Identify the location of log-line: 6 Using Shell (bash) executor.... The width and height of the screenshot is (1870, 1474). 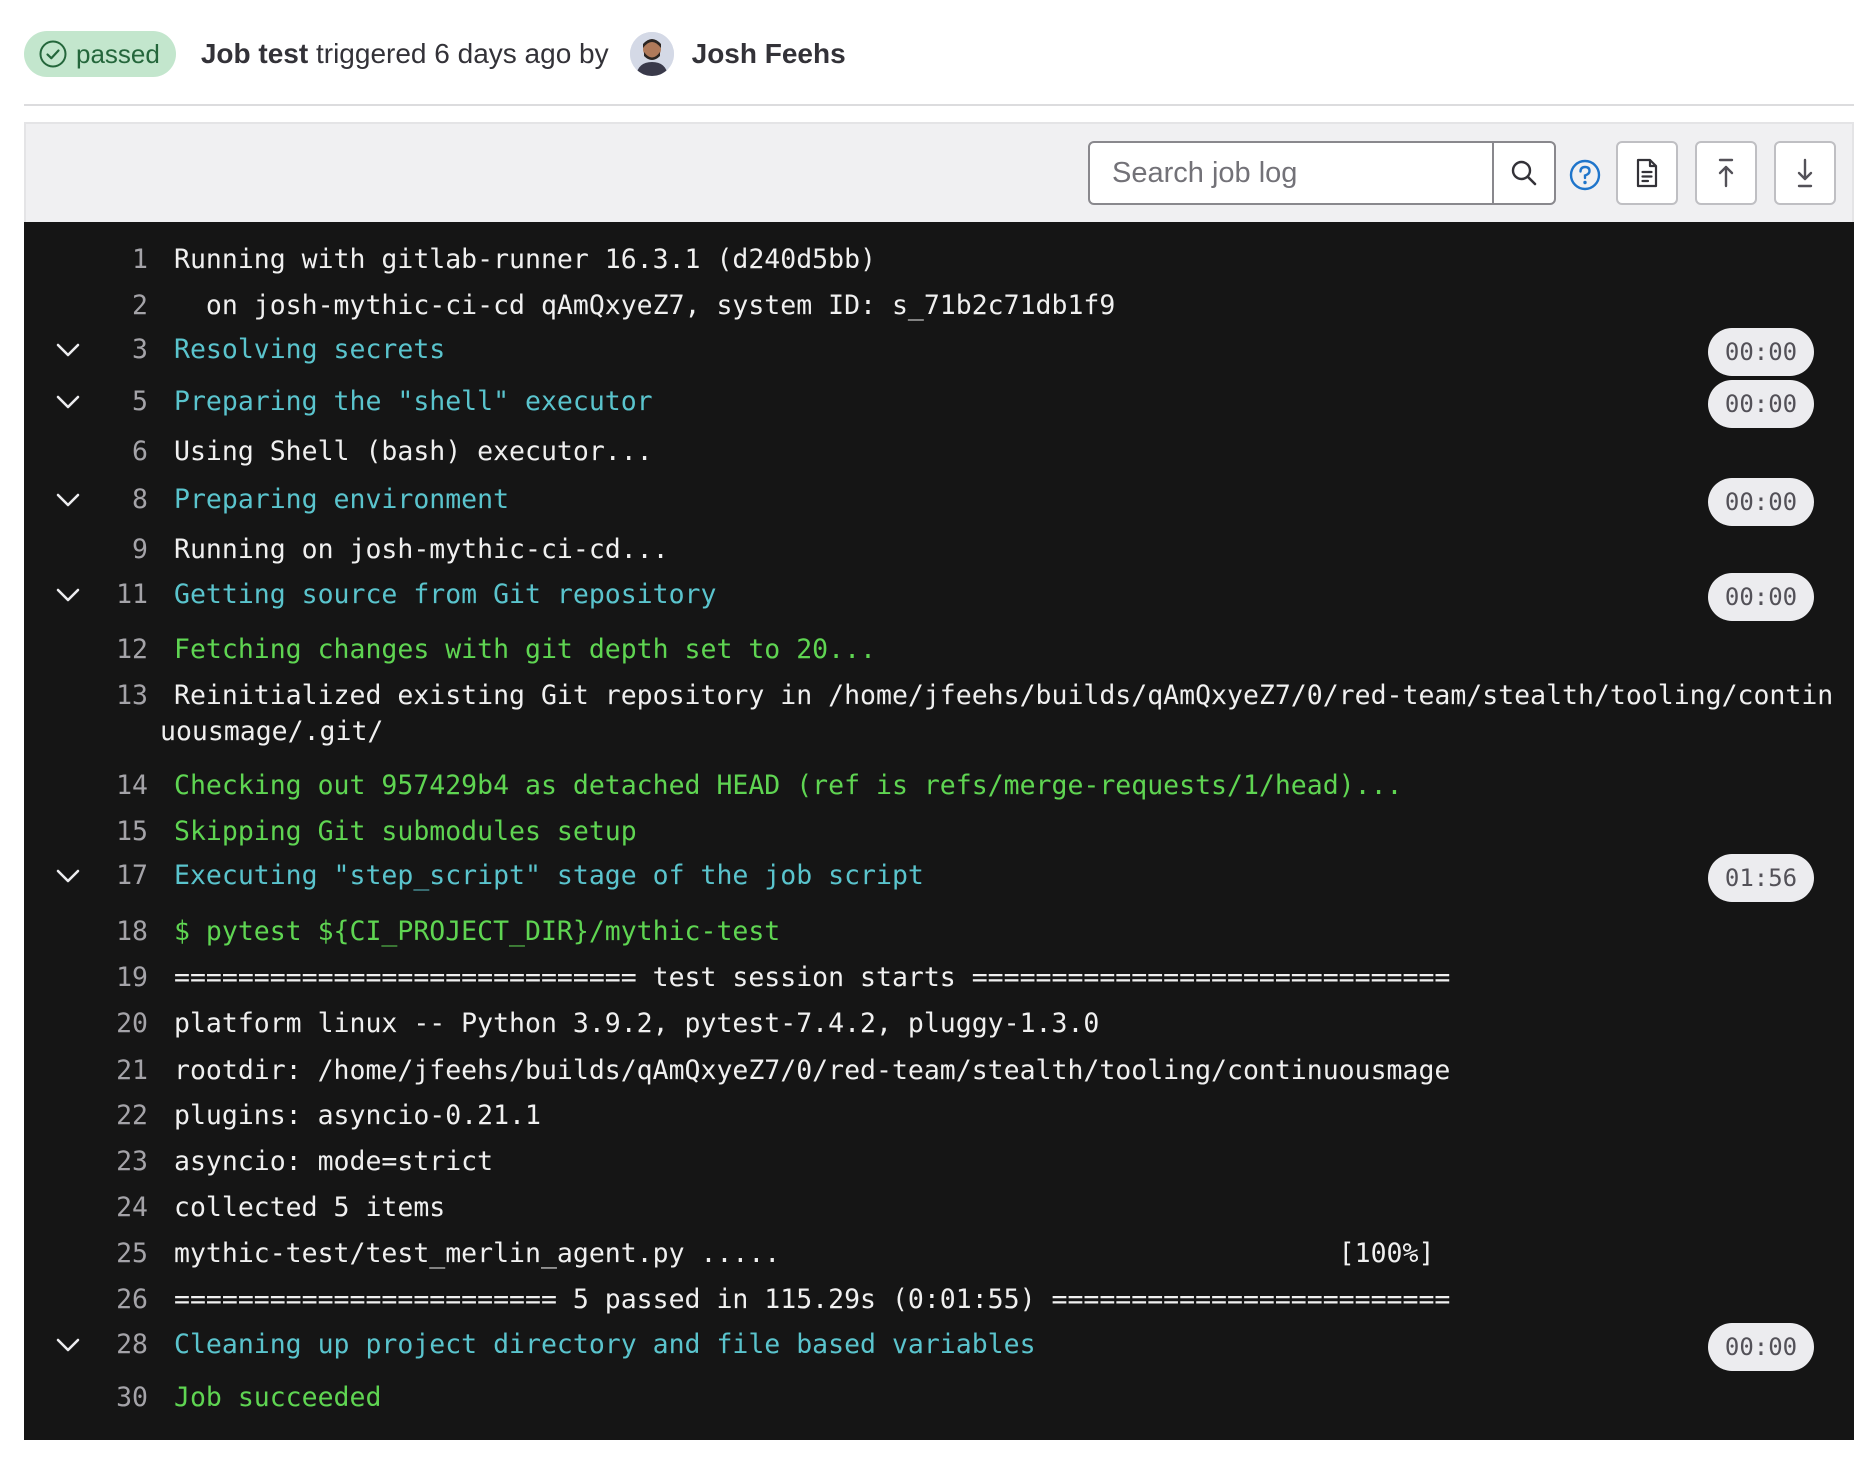
(939, 456).